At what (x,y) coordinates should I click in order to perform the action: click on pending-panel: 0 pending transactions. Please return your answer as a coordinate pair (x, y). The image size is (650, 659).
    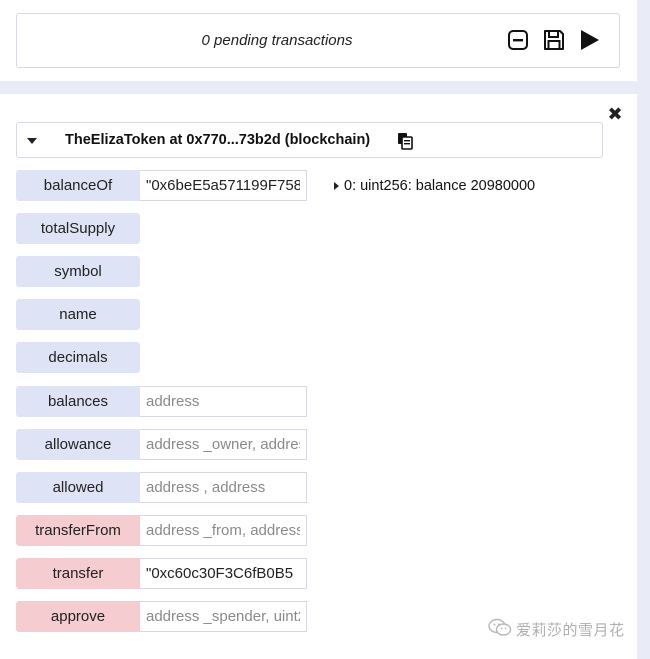
    Looking at the image, I should click on (318, 40).